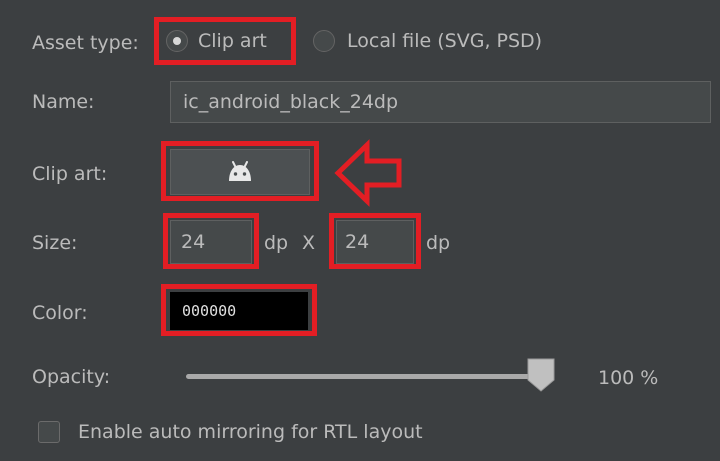 The height and width of the screenshot is (461, 720). I want to click on size-height-unit: dp, so click(438, 243).